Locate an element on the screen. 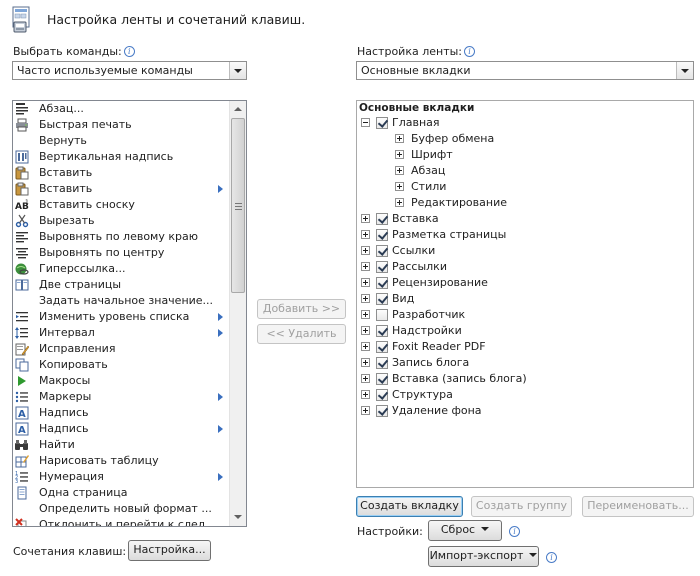 This screenshot has height=576, width=700. command-list-item: Интервал is located at coordinates (121, 333).